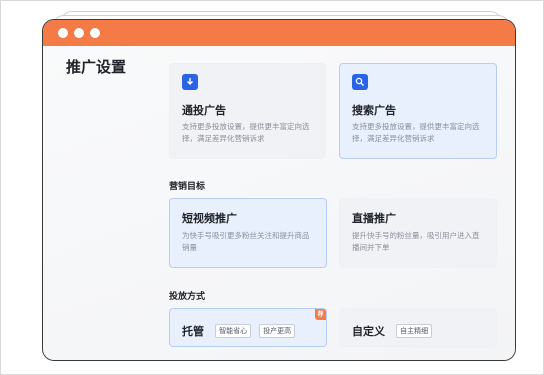  What do you see at coordinates (233, 330) in the screenshot?
I see `delivery-tag: 智能省心` at bounding box center [233, 330].